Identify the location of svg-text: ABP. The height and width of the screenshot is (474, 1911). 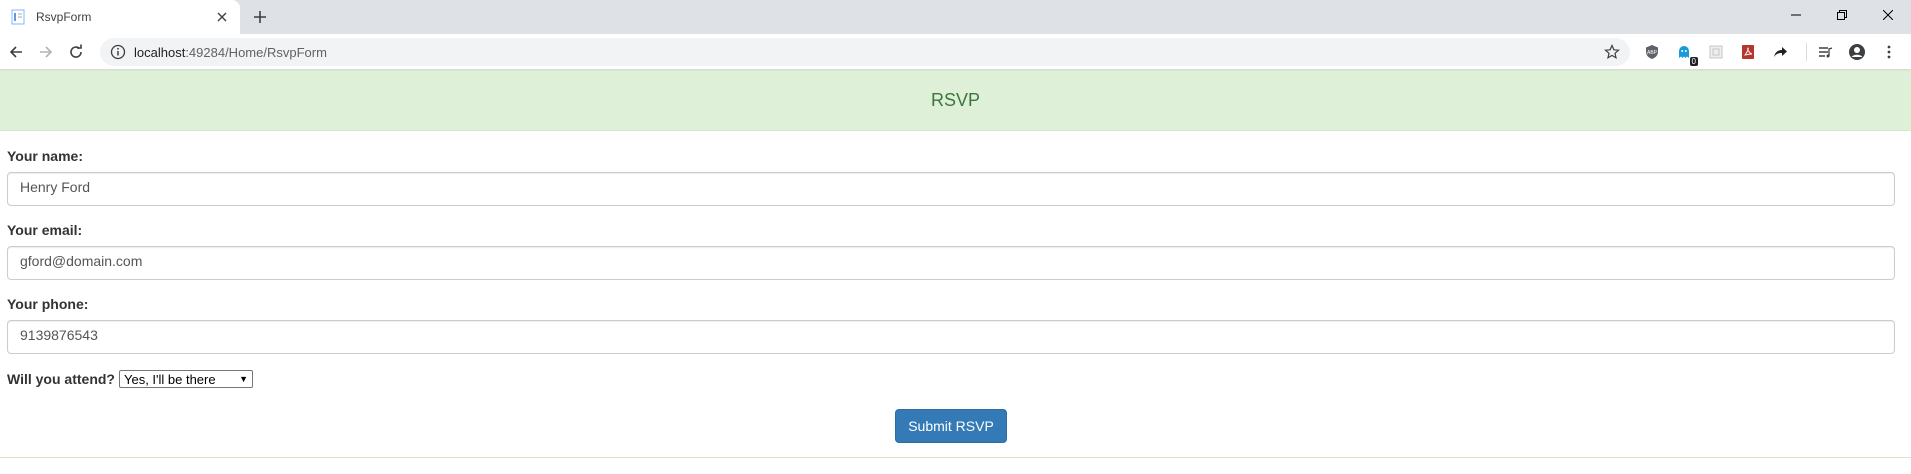
(1652, 53).